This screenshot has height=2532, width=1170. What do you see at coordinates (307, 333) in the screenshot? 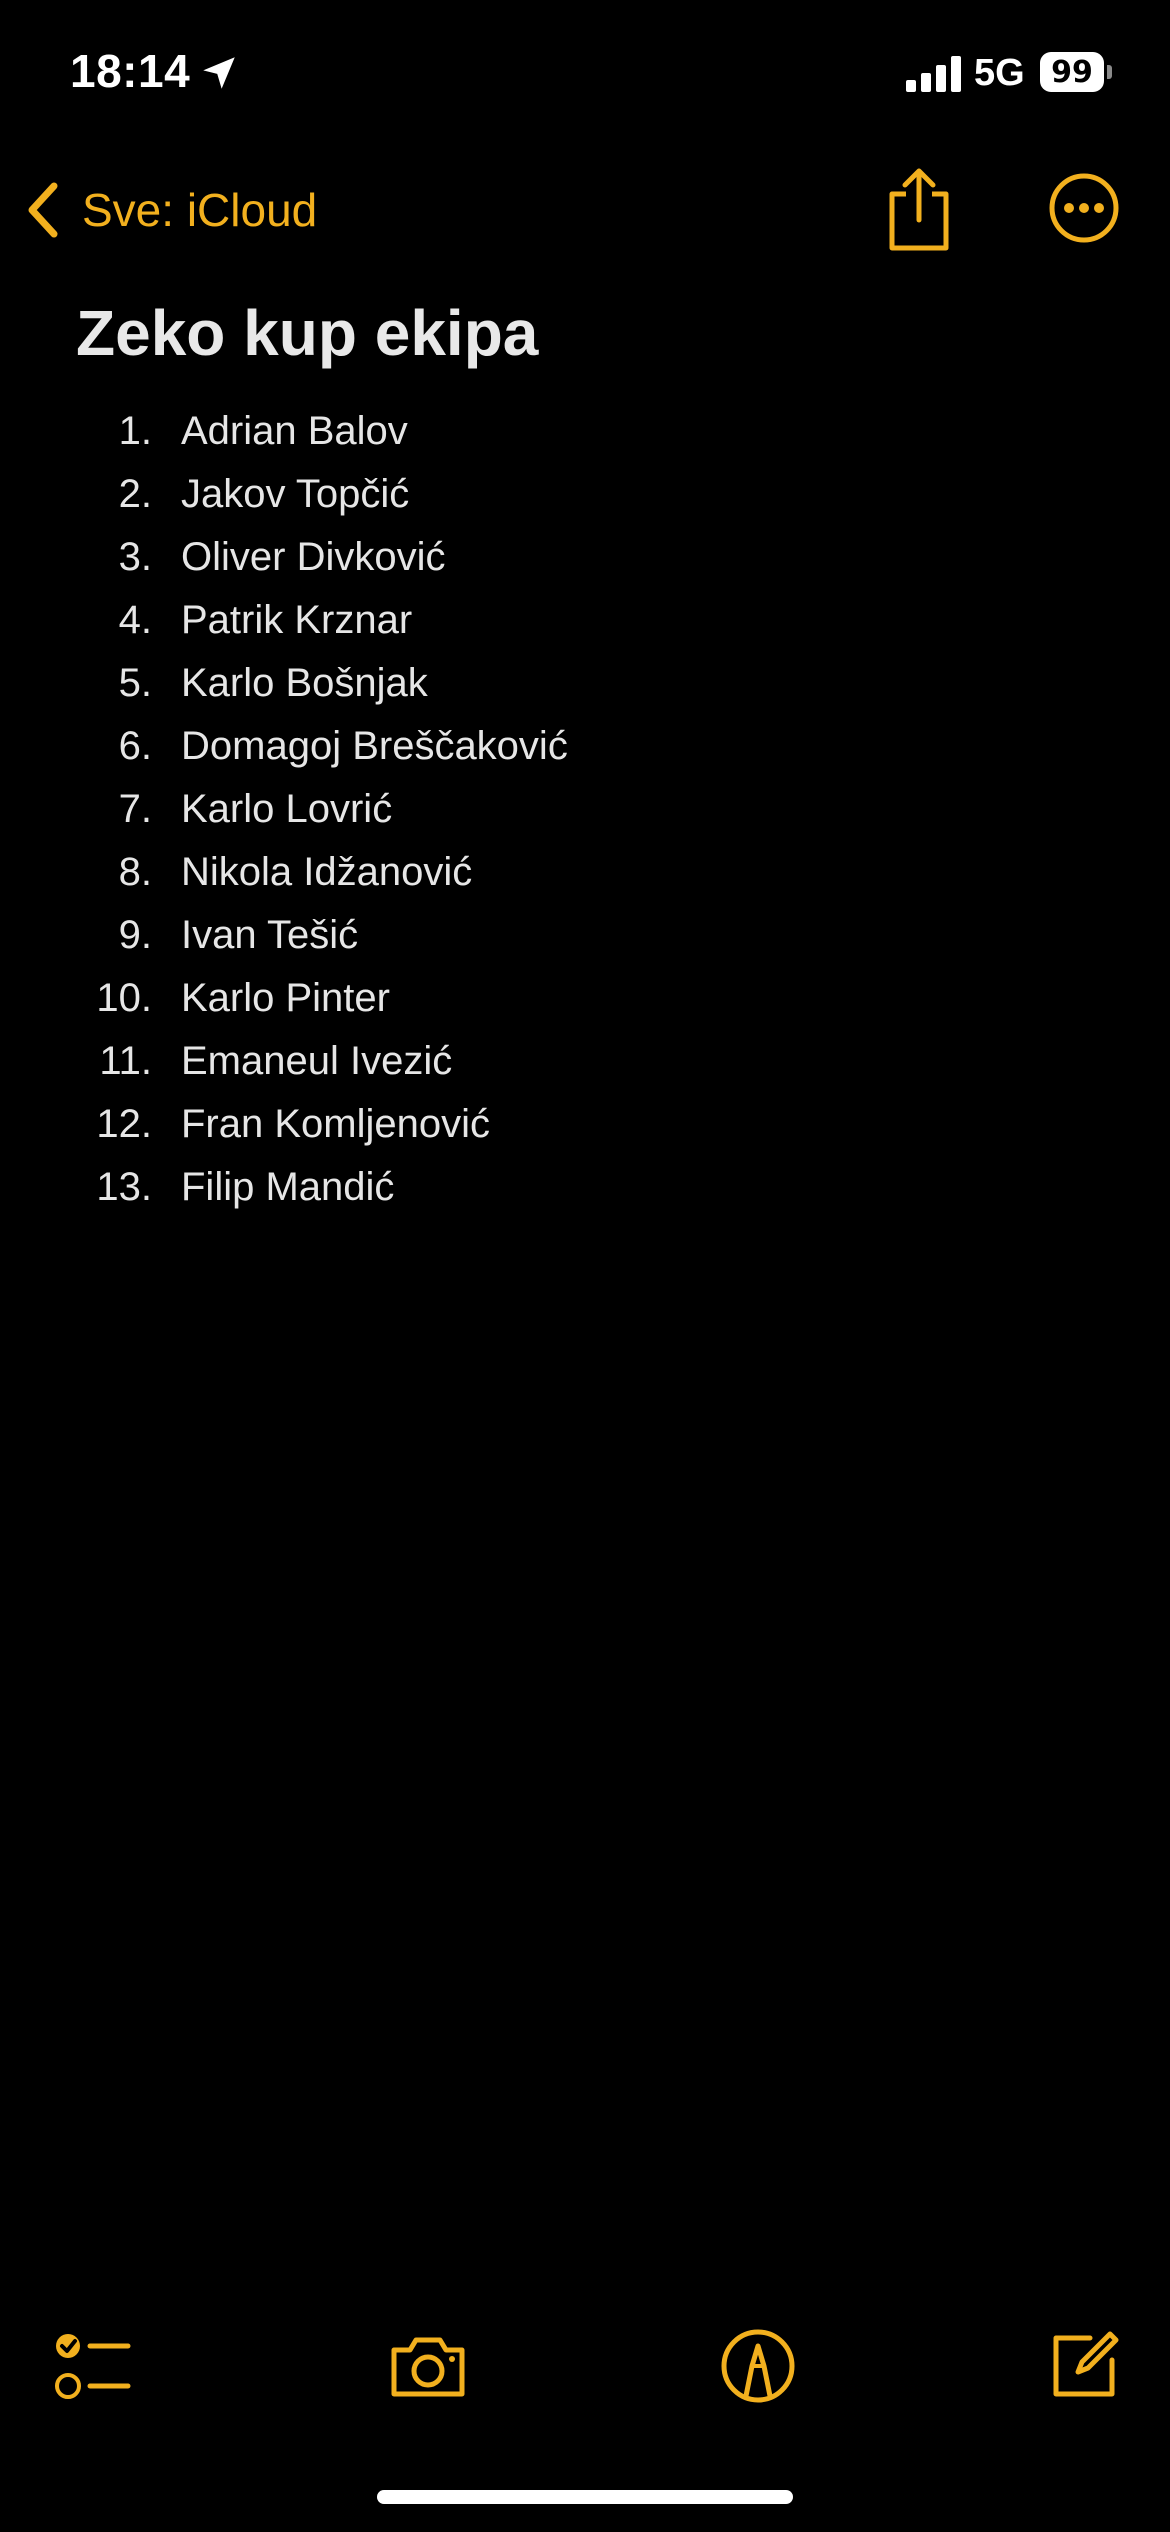
I see `note-title: Zeko kup ekipa` at bounding box center [307, 333].